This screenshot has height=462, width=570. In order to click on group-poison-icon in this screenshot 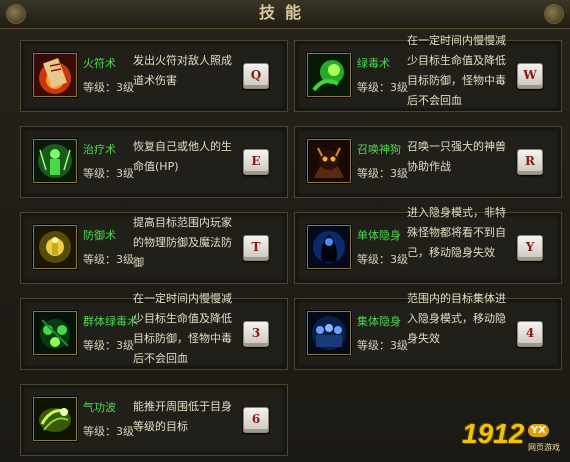, I will do `click(55, 333)`.